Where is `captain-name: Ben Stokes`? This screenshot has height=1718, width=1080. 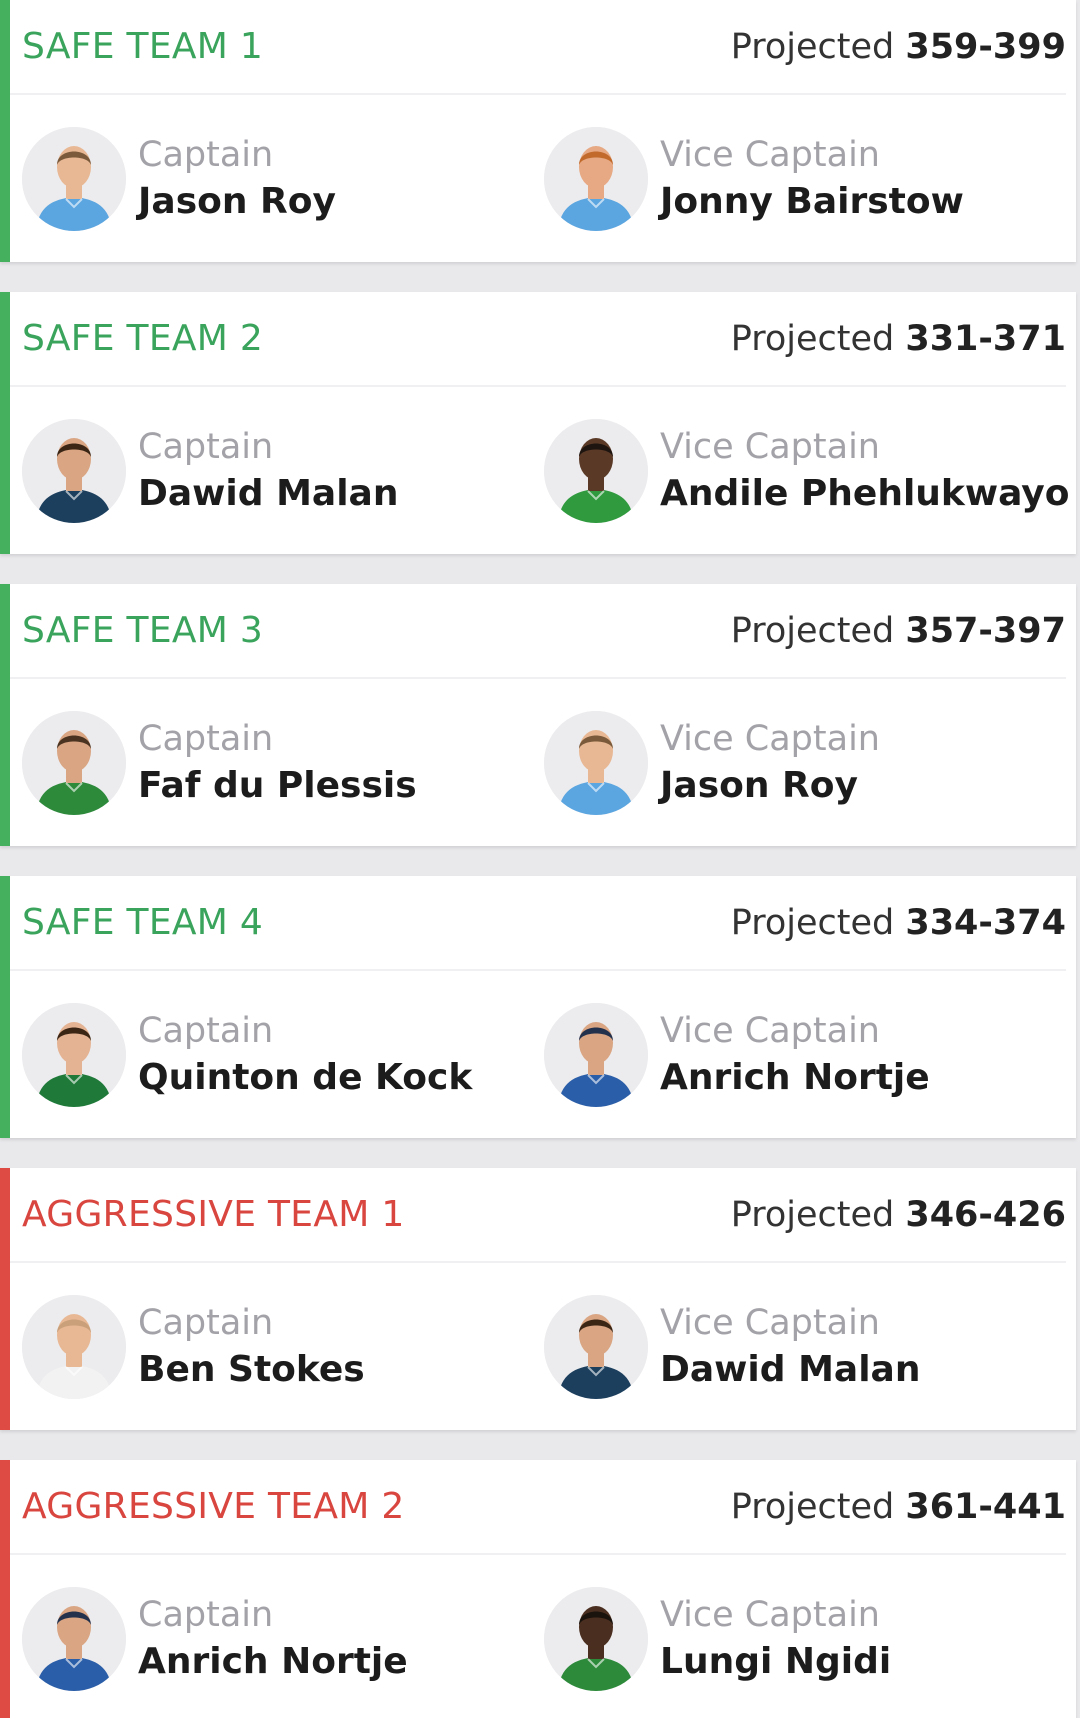
captain-name: Ben Stokes is located at coordinates (251, 1369).